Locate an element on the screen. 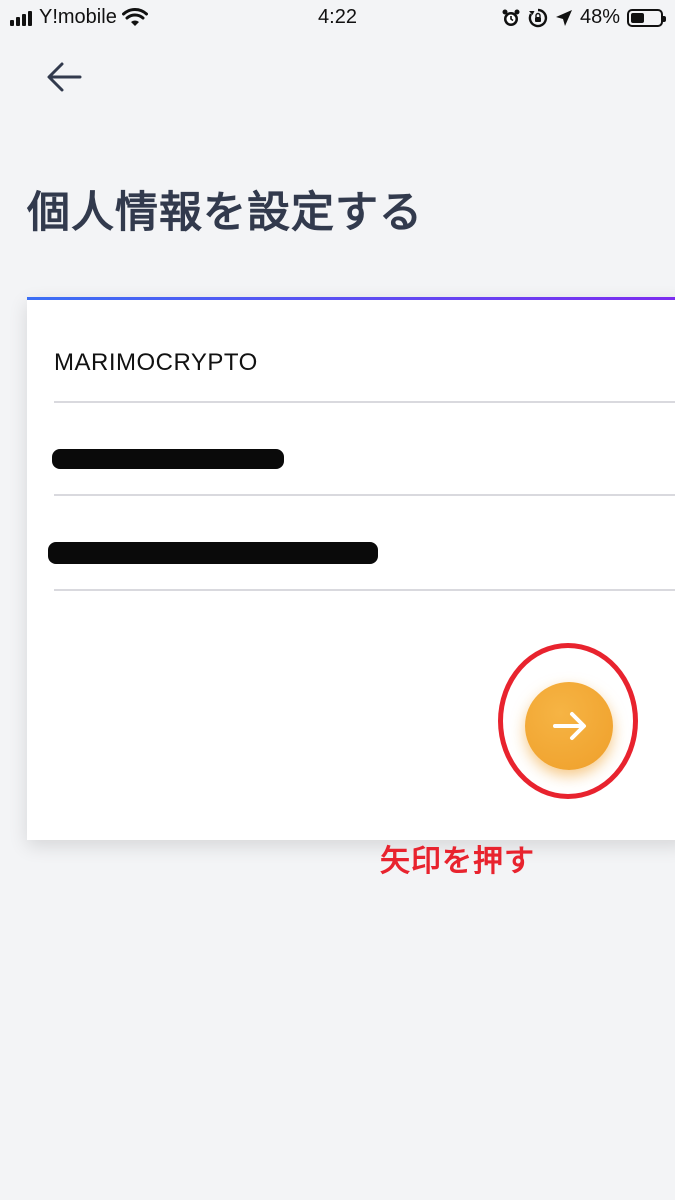  arrow-left-icon is located at coordinates (64, 77).